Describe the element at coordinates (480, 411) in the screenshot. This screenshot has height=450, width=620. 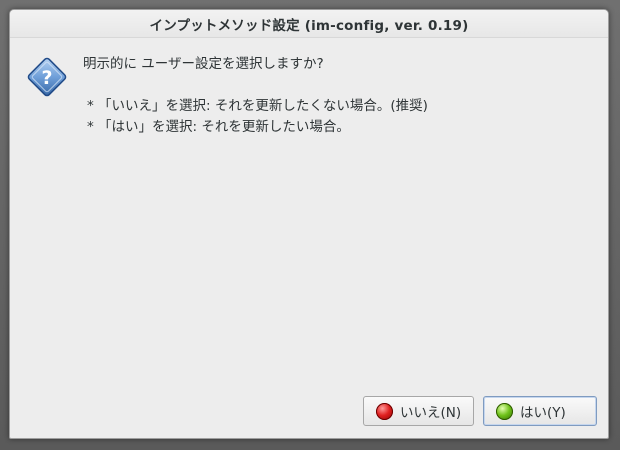
I see `button-row: いいえ(N) はい(Y)` at that location.